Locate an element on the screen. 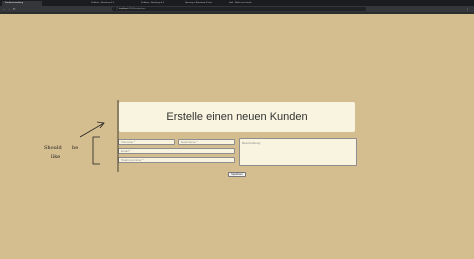 The height and width of the screenshot is (259, 474). vorname-input: Vorname * is located at coordinates (146, 142).